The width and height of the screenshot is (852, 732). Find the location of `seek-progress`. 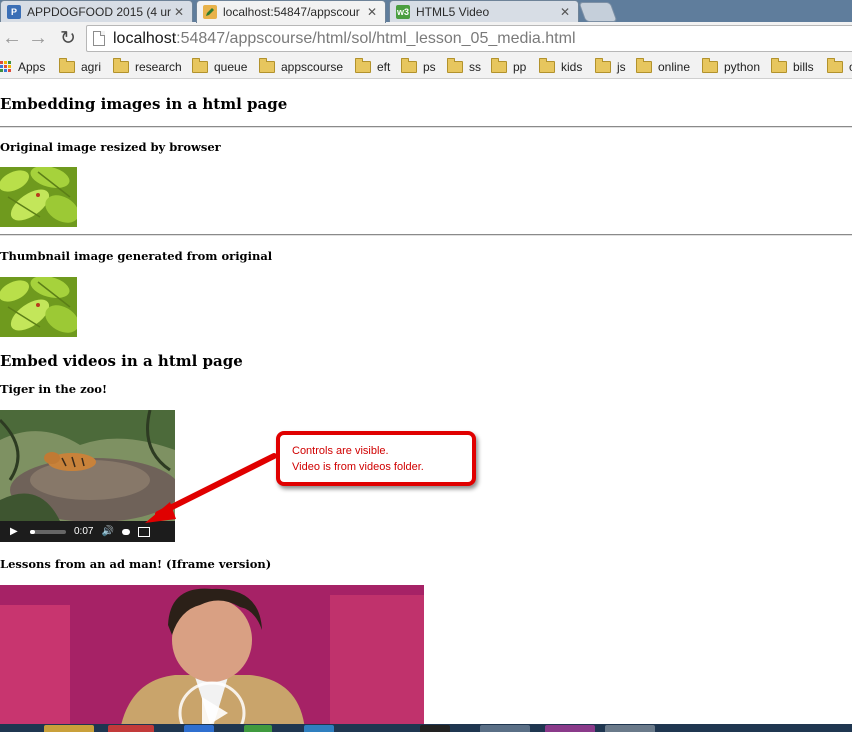

seek-progress is located at coordinates (33, 531).